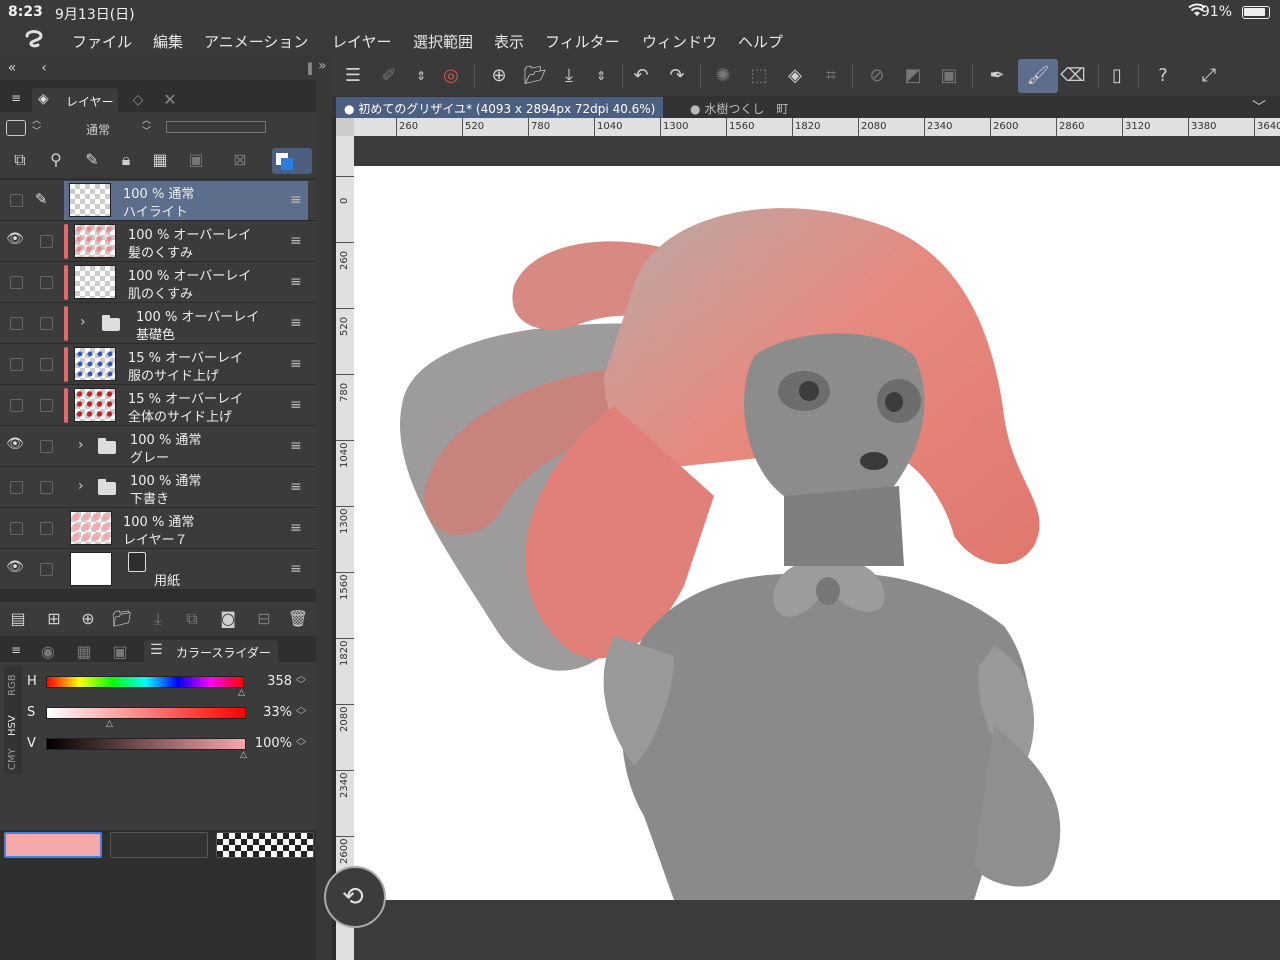  What do you see at coordinates (1259, 107) in the screenshot?
I see `tabs-dropdown-icon: ﹀` at bounding box center [1259, 107].